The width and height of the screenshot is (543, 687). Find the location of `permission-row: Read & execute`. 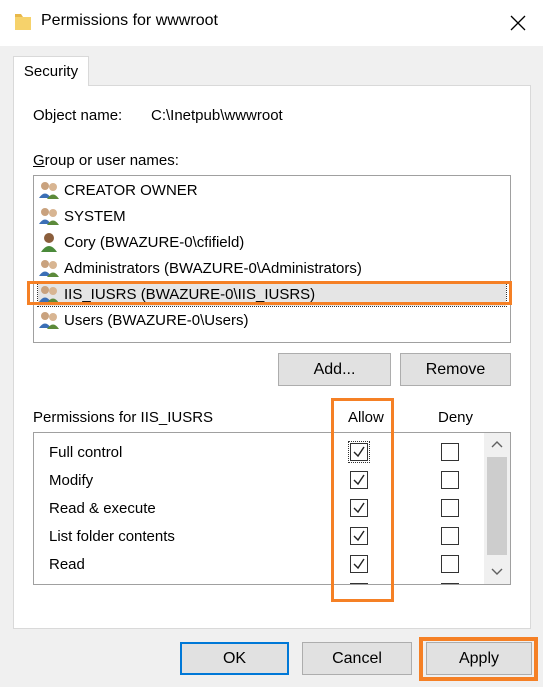

permission-row: Read & execute is located at coordinates (269, 508).